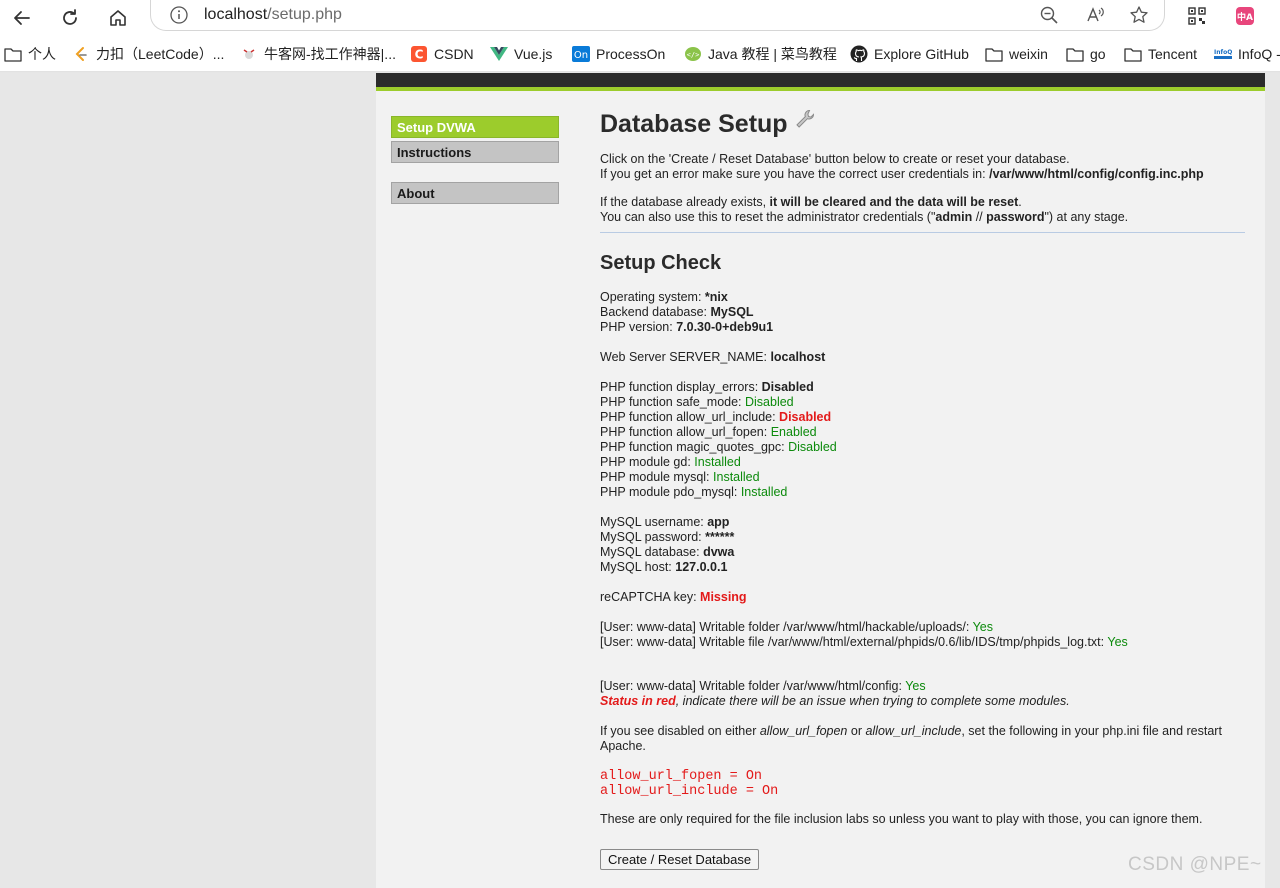 This screenshot has height=888, width=1280. Describe the element at coordinates (657, 15) in the screenshot. I see `address-bar: localhost/setup.php` at that location.